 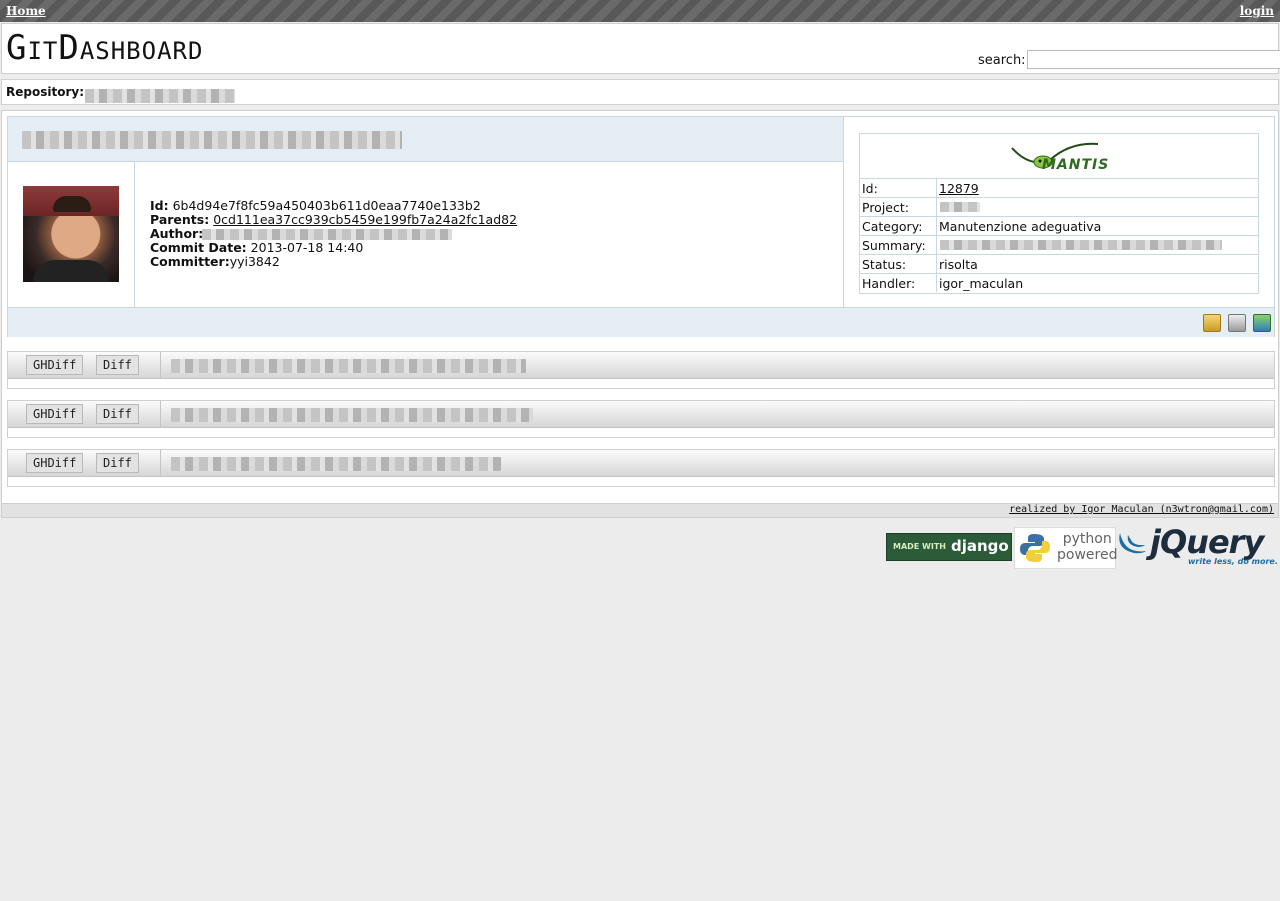 What do you see at coordinates (45, 92) in the screenshot?
I see `repository-label: Repository:` at bounding box center [45, 92].